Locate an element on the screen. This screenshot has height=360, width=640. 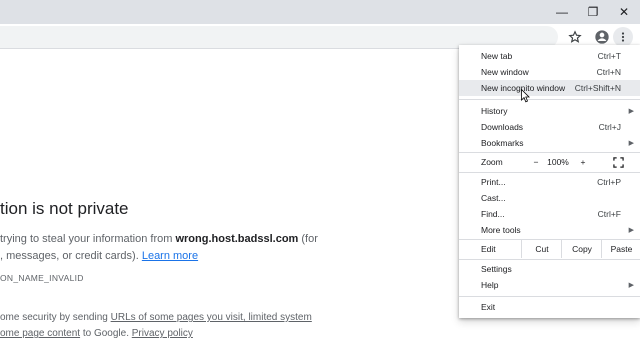
star-icon is located at coordinates (575, 37).